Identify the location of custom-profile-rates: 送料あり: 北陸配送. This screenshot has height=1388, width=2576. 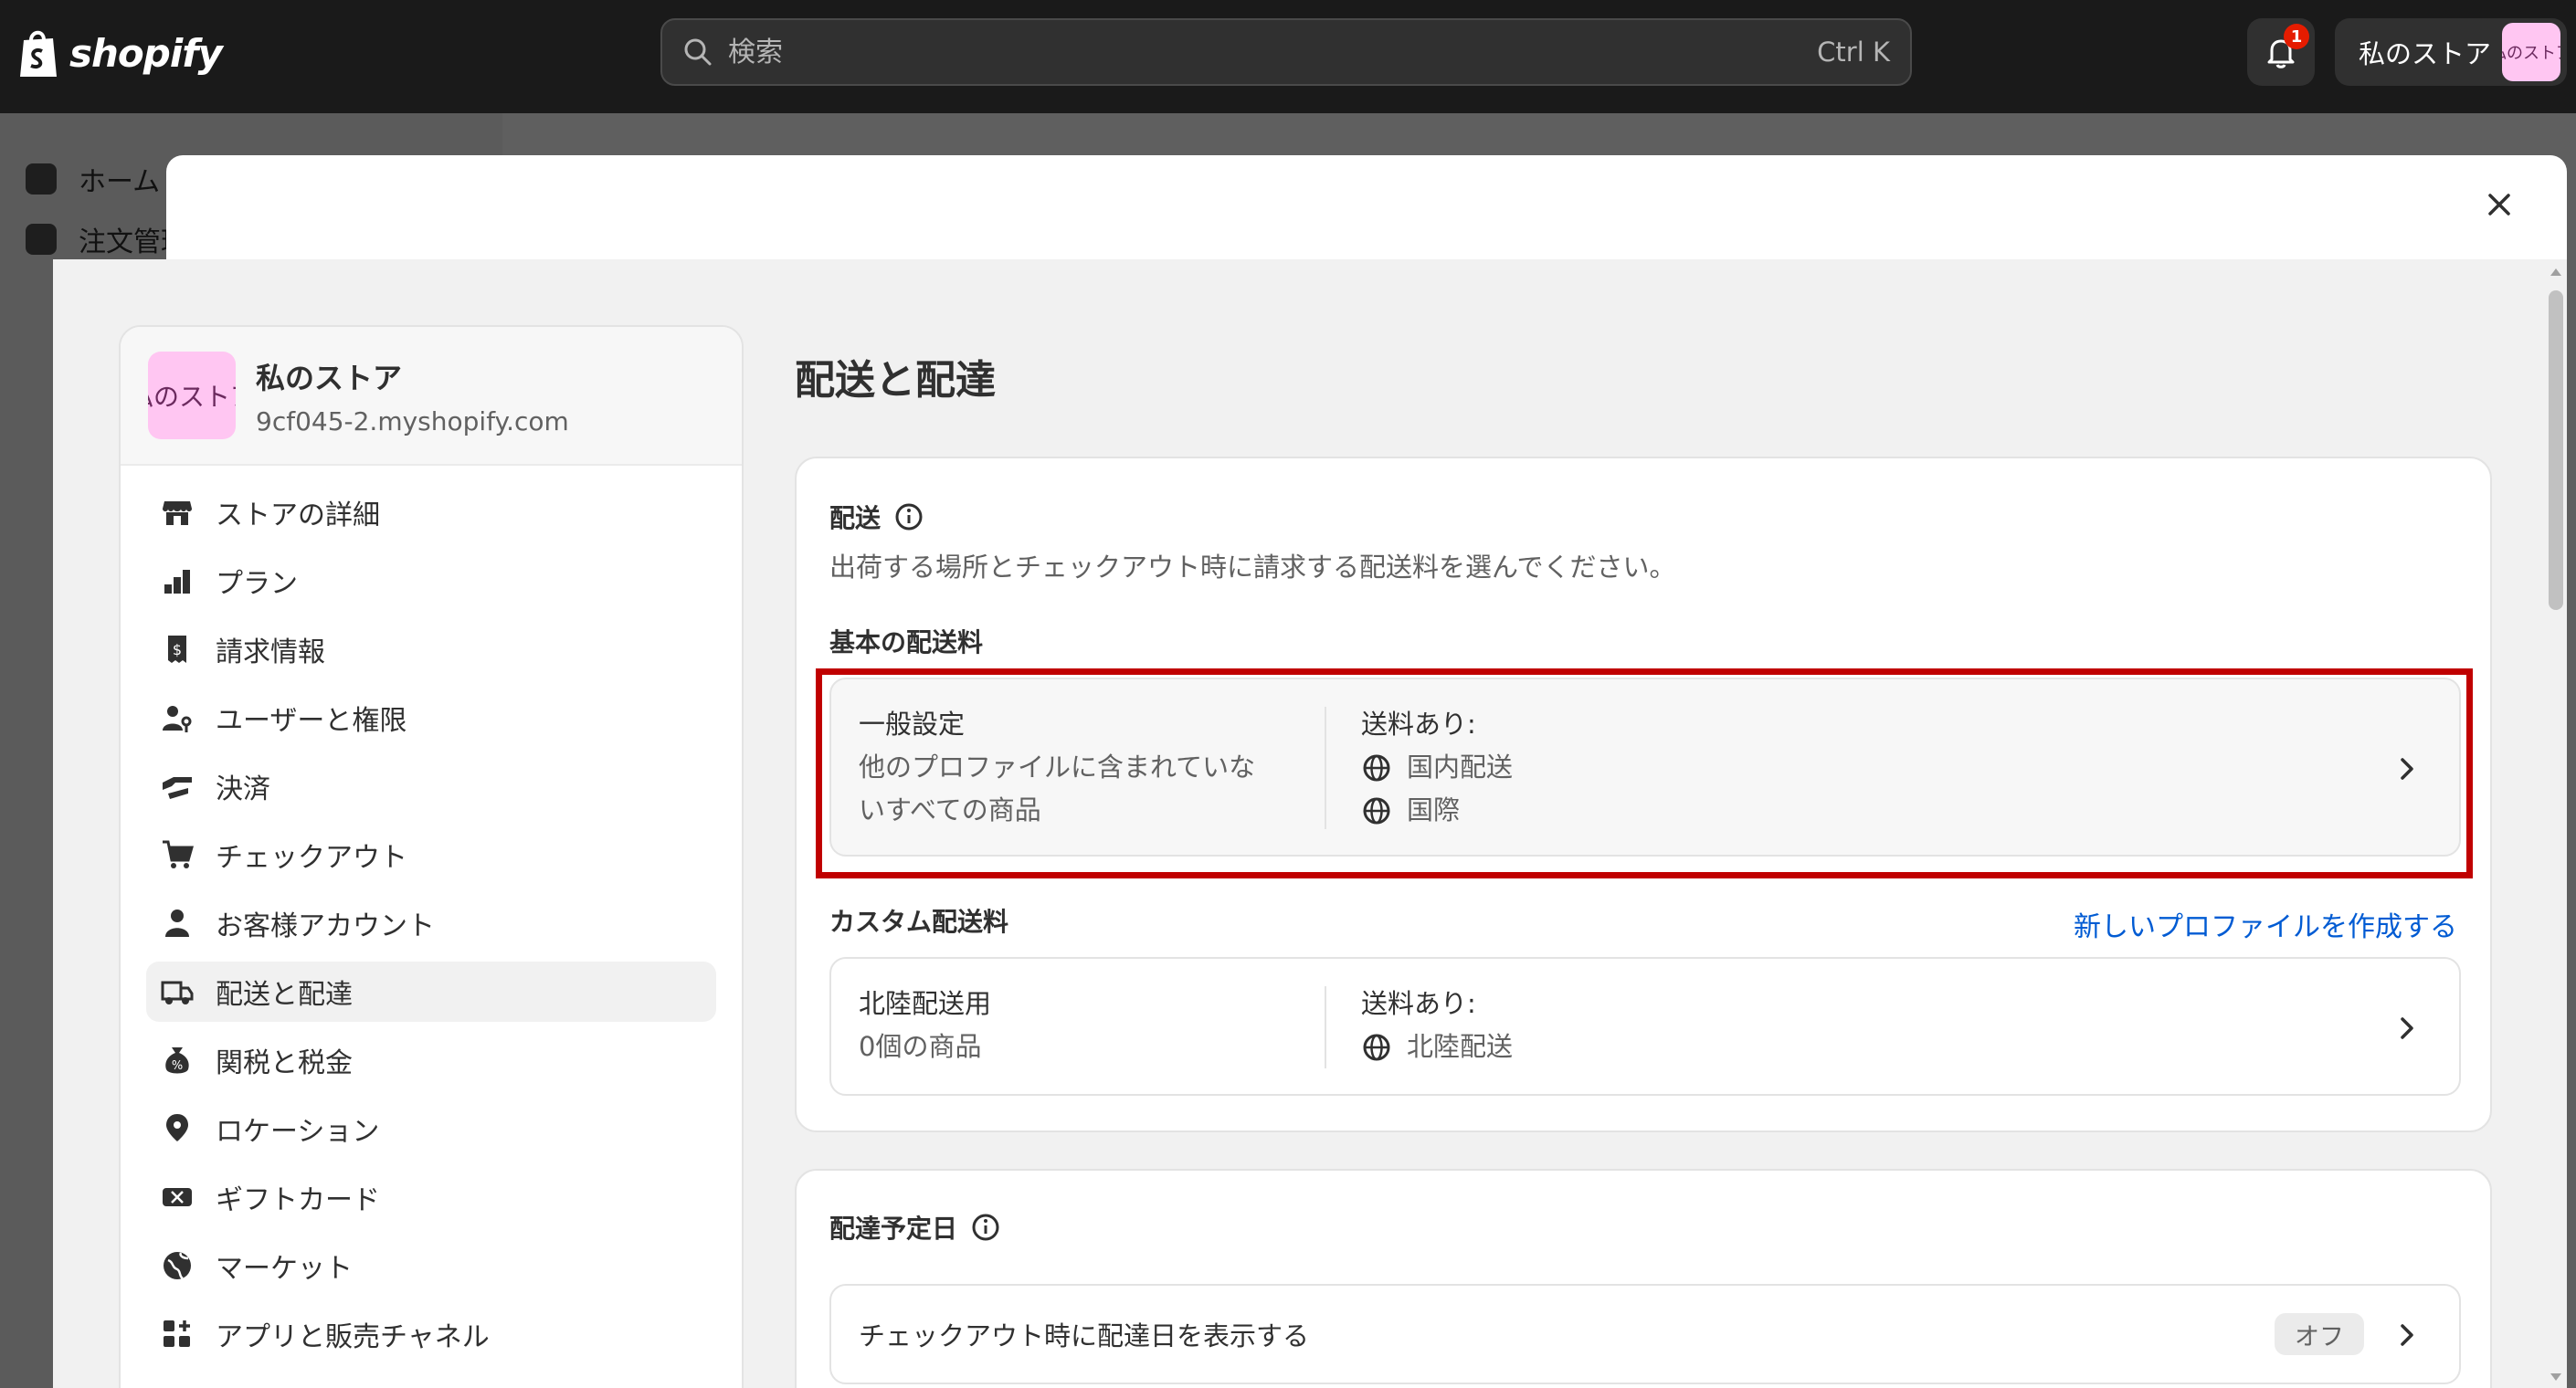
(1437, 1025).